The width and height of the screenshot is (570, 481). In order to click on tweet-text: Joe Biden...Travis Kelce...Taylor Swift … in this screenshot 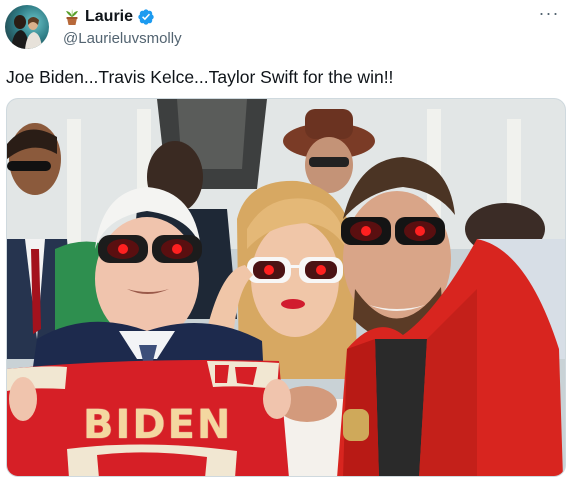, I will do `click(200, 77)`.